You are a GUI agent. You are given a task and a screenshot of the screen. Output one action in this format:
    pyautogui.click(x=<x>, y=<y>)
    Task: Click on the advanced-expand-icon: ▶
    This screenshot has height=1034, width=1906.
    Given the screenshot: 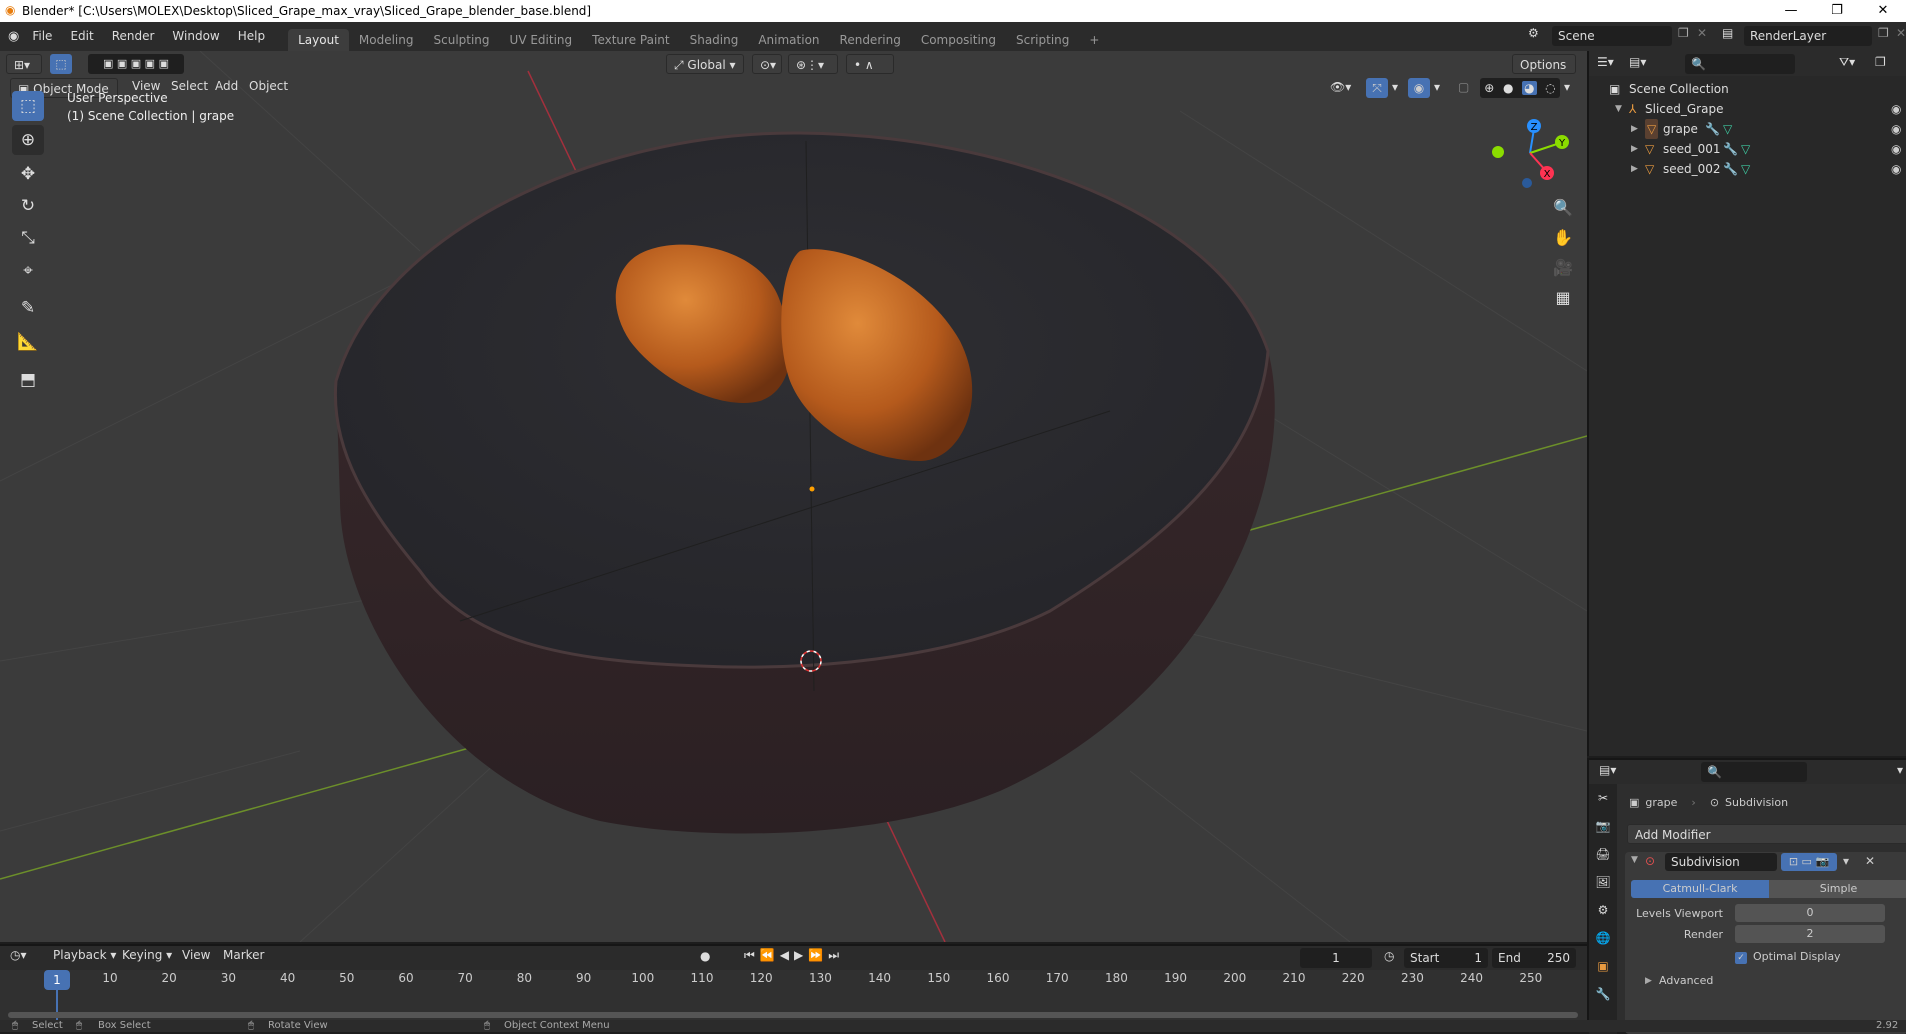 What is the action you would take?
    pyautogui.click(x=1648, y=981)
    